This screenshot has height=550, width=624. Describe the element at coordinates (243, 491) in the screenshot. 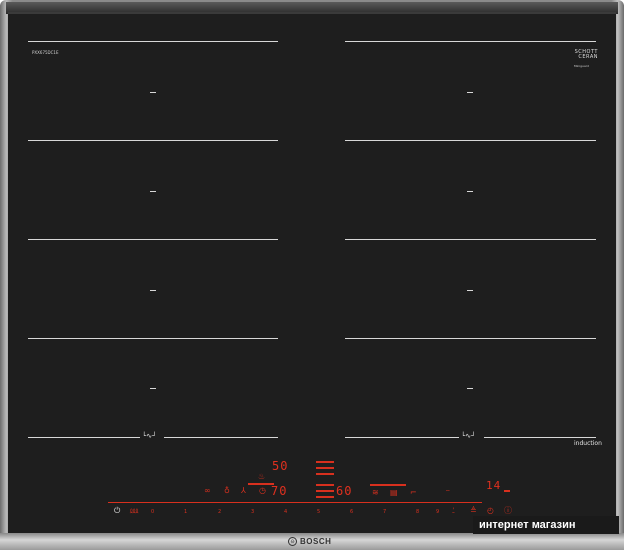

I see `cooking-assist-icon: ⅄` at that location.